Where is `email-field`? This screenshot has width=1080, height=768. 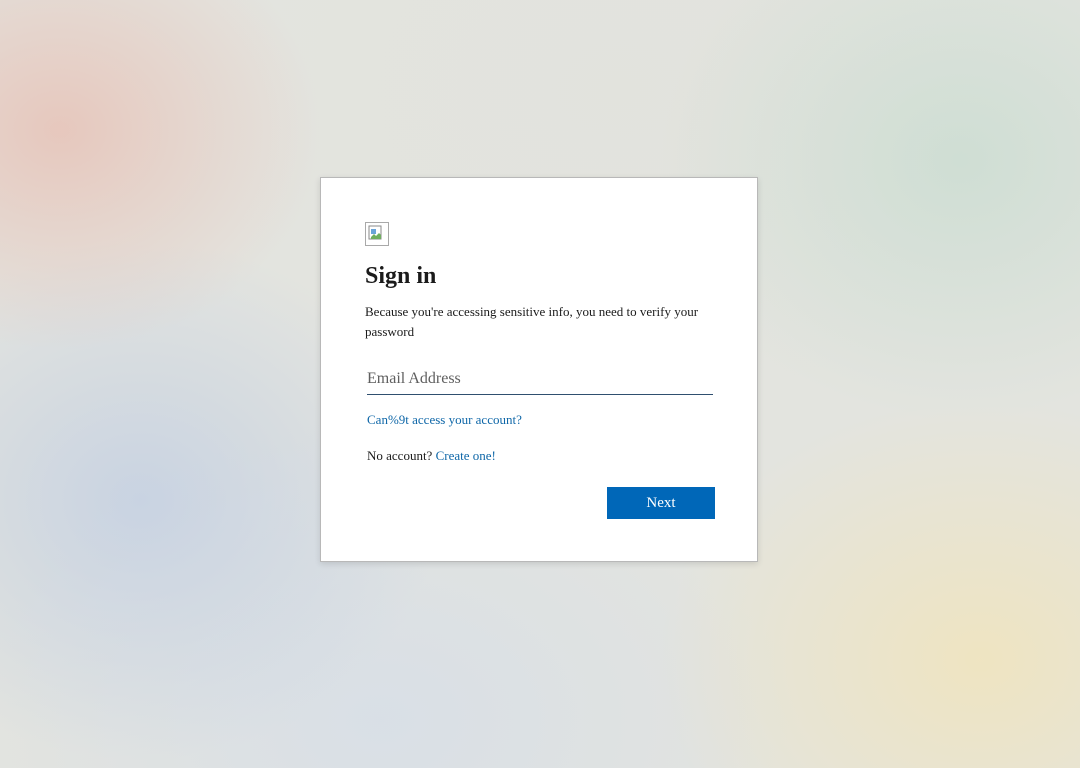 email-field is located at coordinates (540, 379).